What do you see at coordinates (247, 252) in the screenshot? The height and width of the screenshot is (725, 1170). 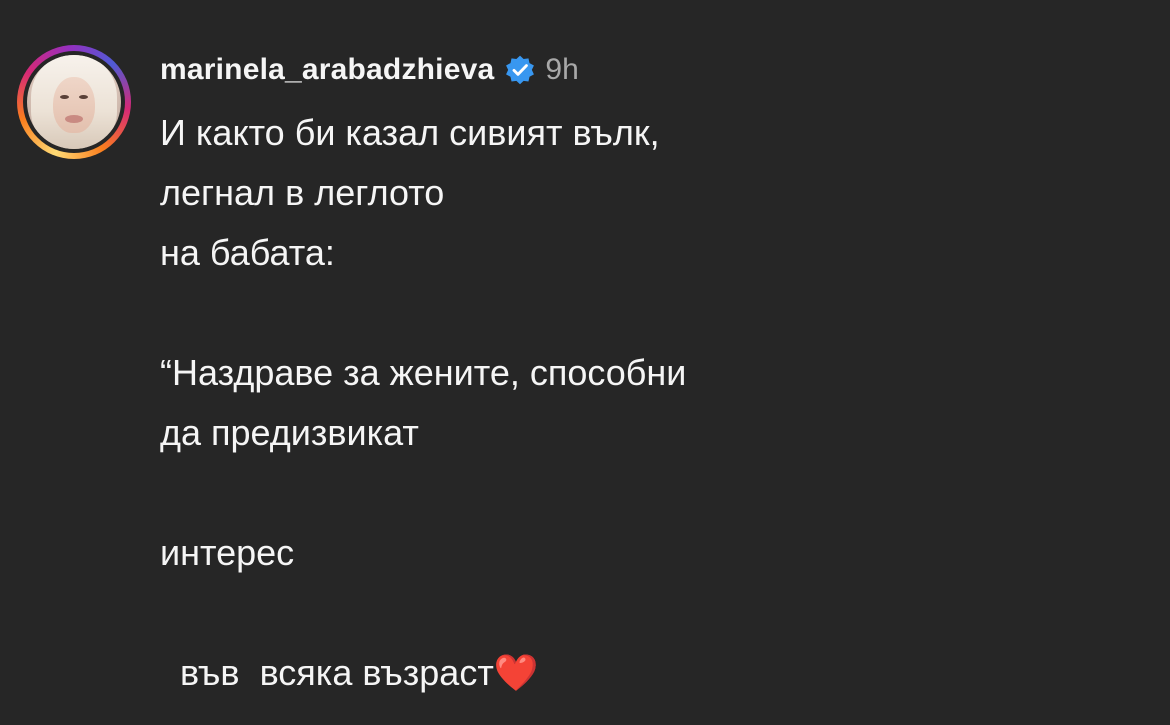 I see `comment-line: на бабата:` at bounding box center [247, 252].